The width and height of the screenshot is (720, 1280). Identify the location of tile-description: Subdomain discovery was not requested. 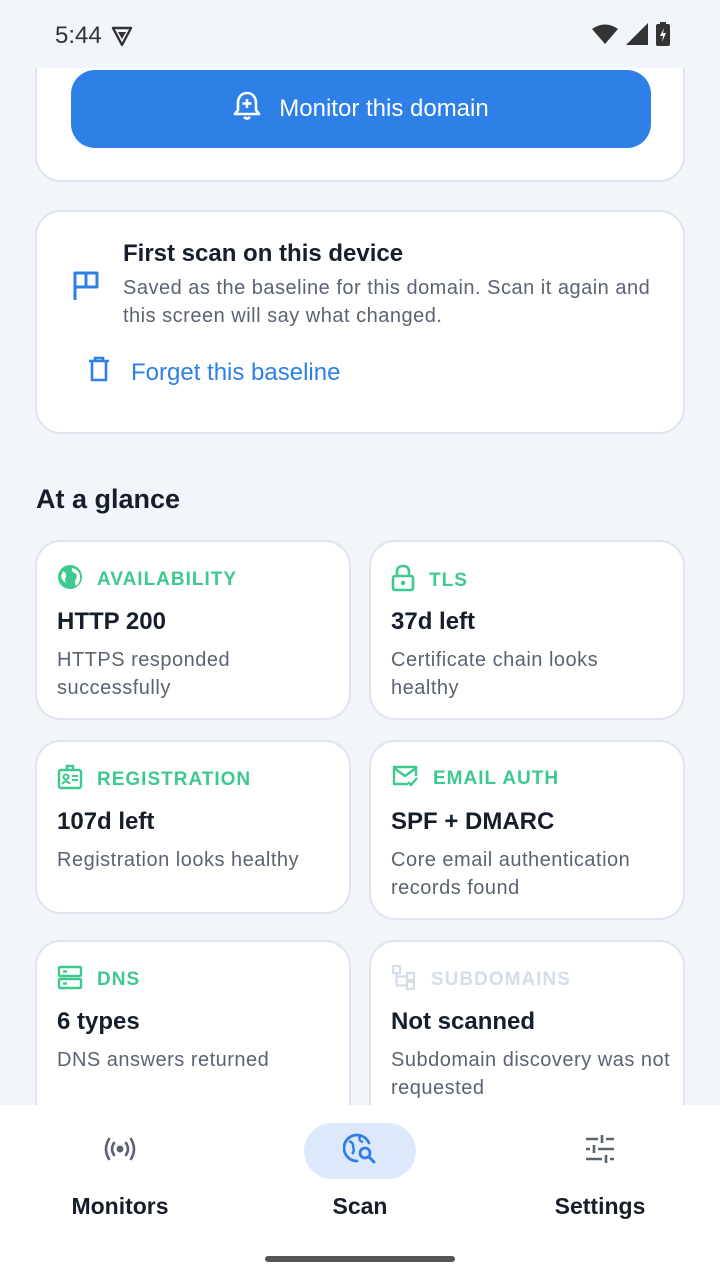
(531, 1074).